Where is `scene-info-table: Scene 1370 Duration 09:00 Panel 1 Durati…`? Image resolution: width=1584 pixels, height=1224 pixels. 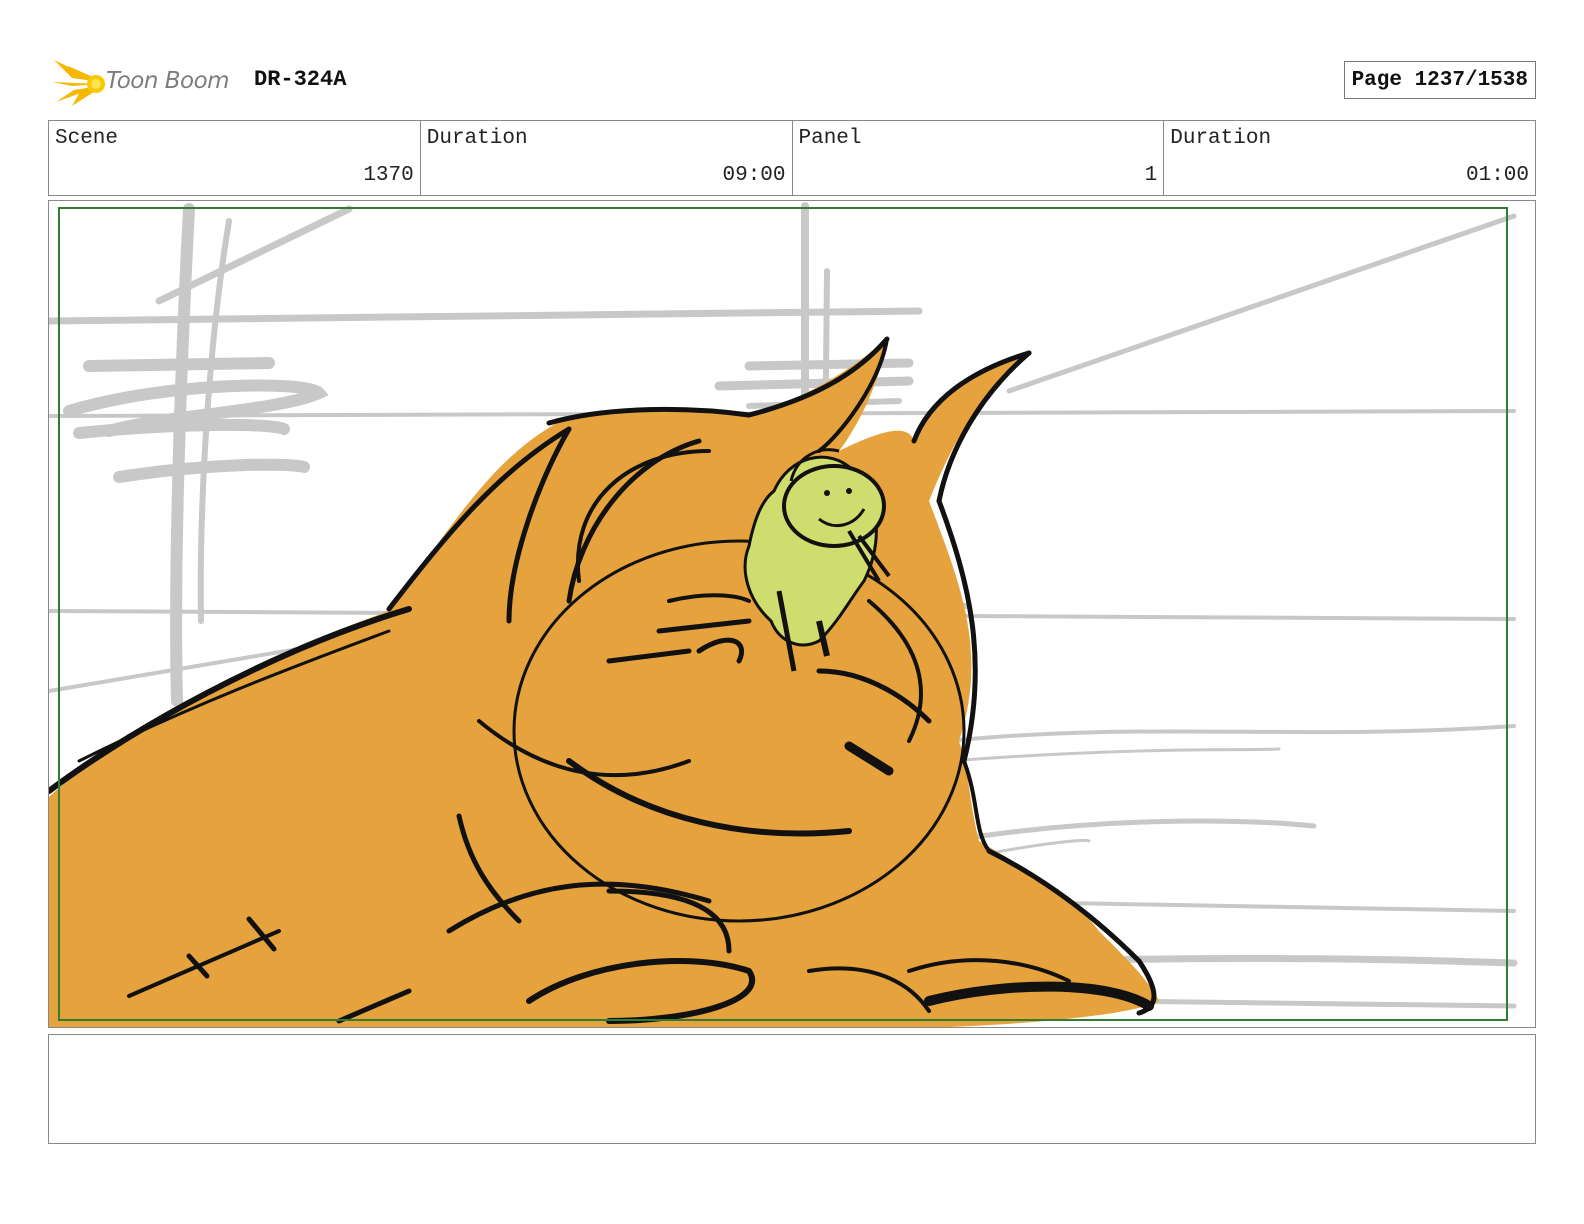 scene-info-table: Scene 1370 Duration 09:00 Panel 1 Durati… is located at coordinates (792, 158).